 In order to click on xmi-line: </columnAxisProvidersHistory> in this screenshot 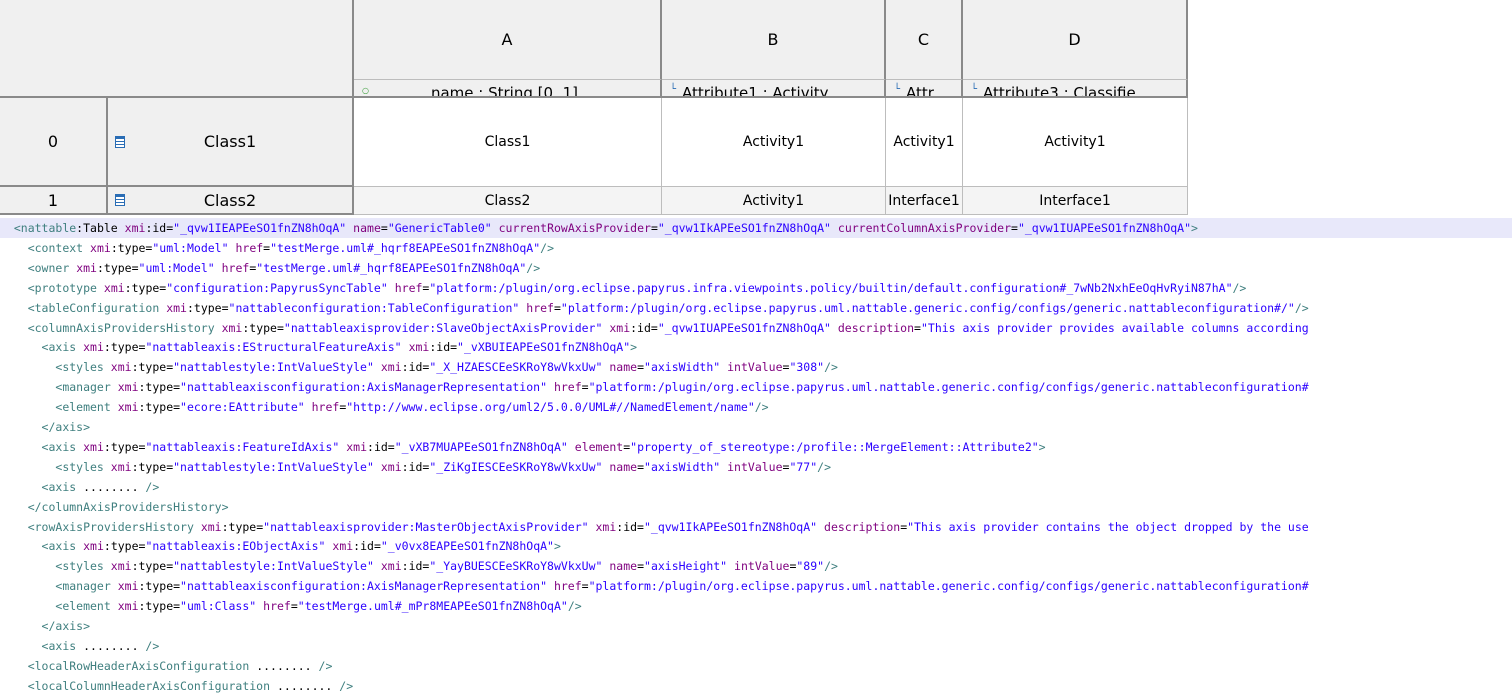, I will do `click(756, 507)`.